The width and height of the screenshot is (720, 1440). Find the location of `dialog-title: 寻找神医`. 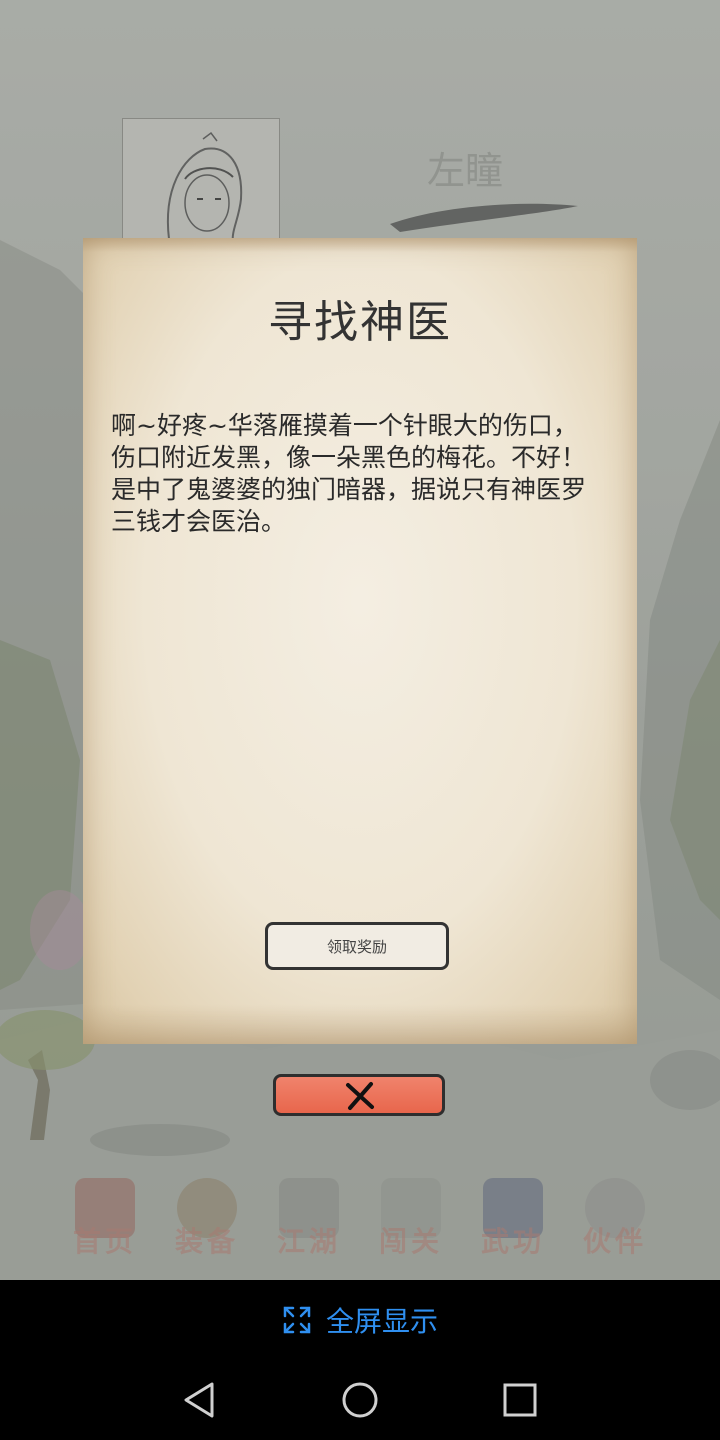

dialog-title: 寻找神医 is located at coordinates (360, 322).